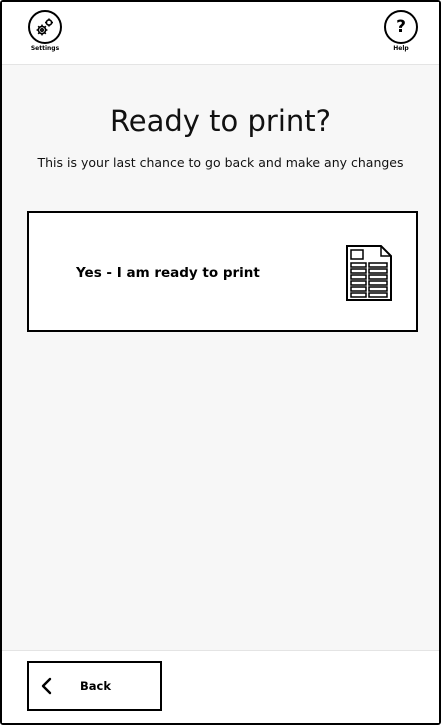  I want to click on ready-to-print-button: Yes - I am ready to print, so click(222, 271).